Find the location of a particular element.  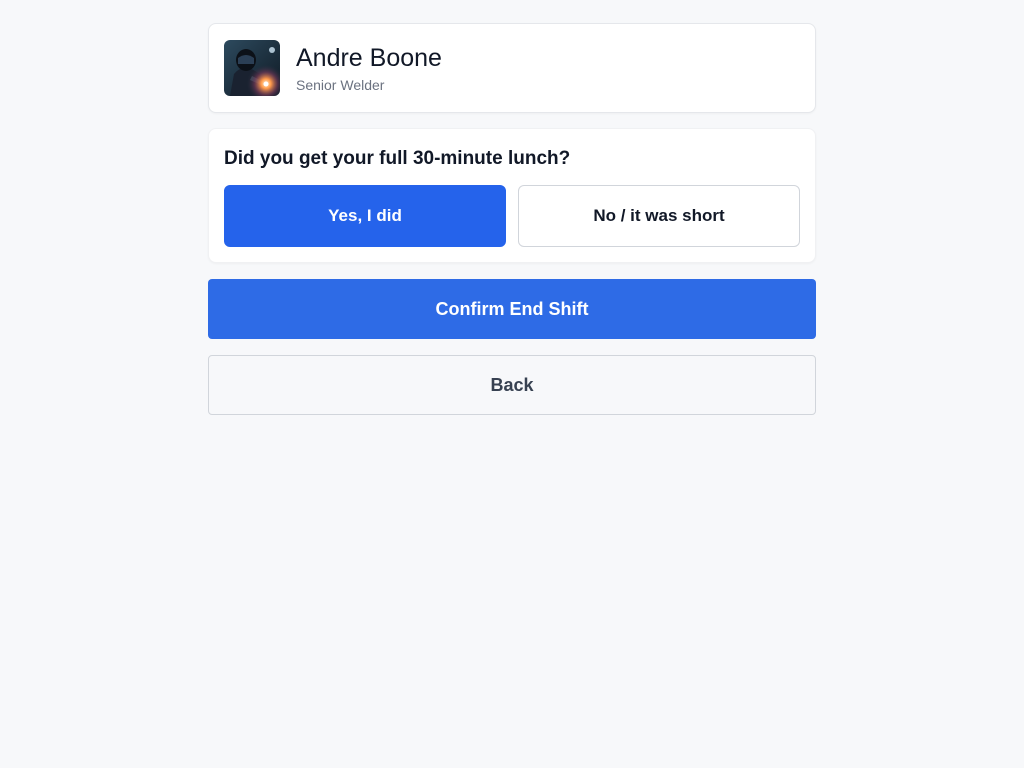

lunch-choices: Yes, I did No / it was short is located at coordinates (512, 216).